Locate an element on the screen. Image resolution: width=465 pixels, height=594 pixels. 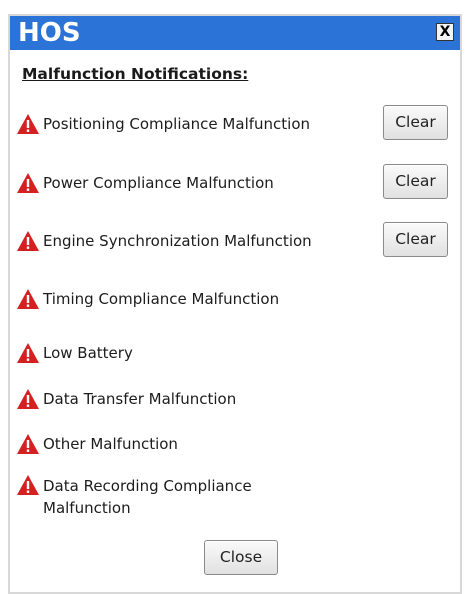
close-window-button: X is located at coordinates (445, 32).